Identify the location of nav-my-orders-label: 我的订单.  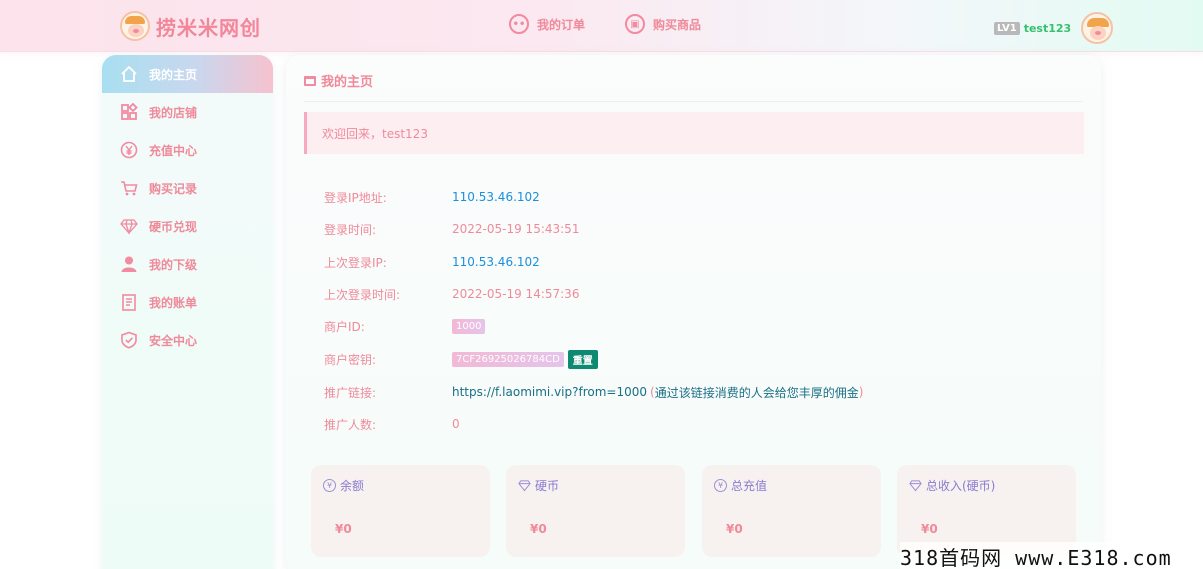
(561, 24).